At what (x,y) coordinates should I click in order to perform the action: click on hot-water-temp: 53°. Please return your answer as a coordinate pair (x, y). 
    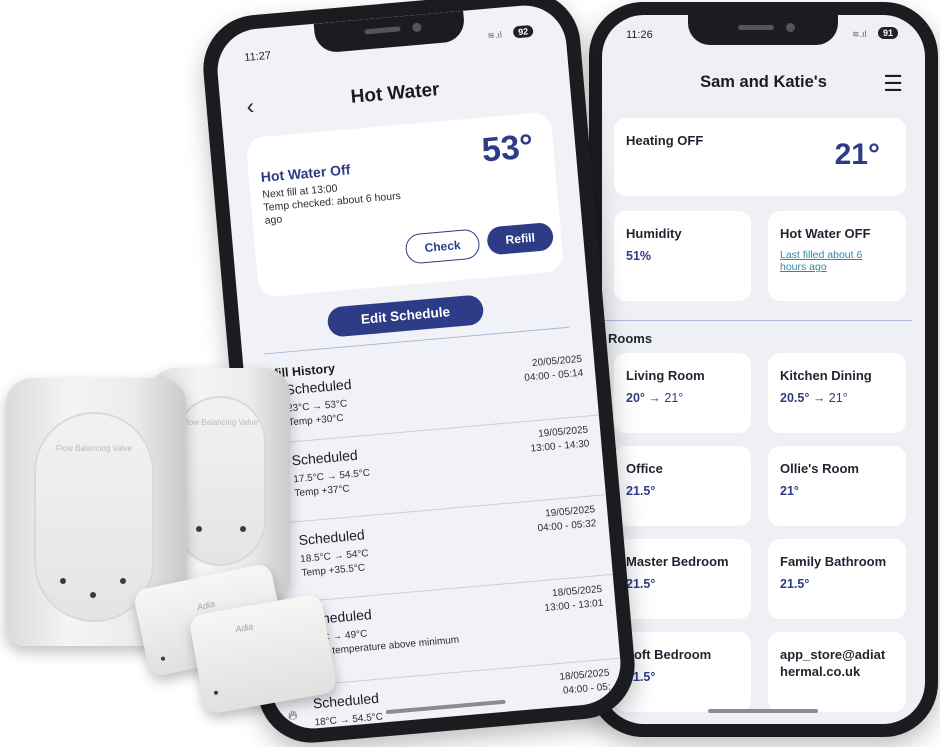
    Looking at the image, I should click on (507, 148).